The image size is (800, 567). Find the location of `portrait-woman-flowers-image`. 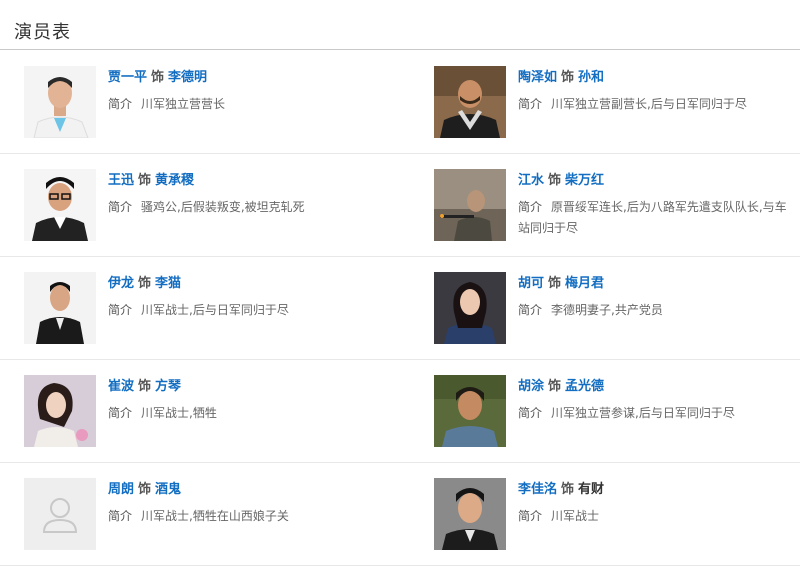

portrait-woman-flowers-image is located at coordinates (60, 411).